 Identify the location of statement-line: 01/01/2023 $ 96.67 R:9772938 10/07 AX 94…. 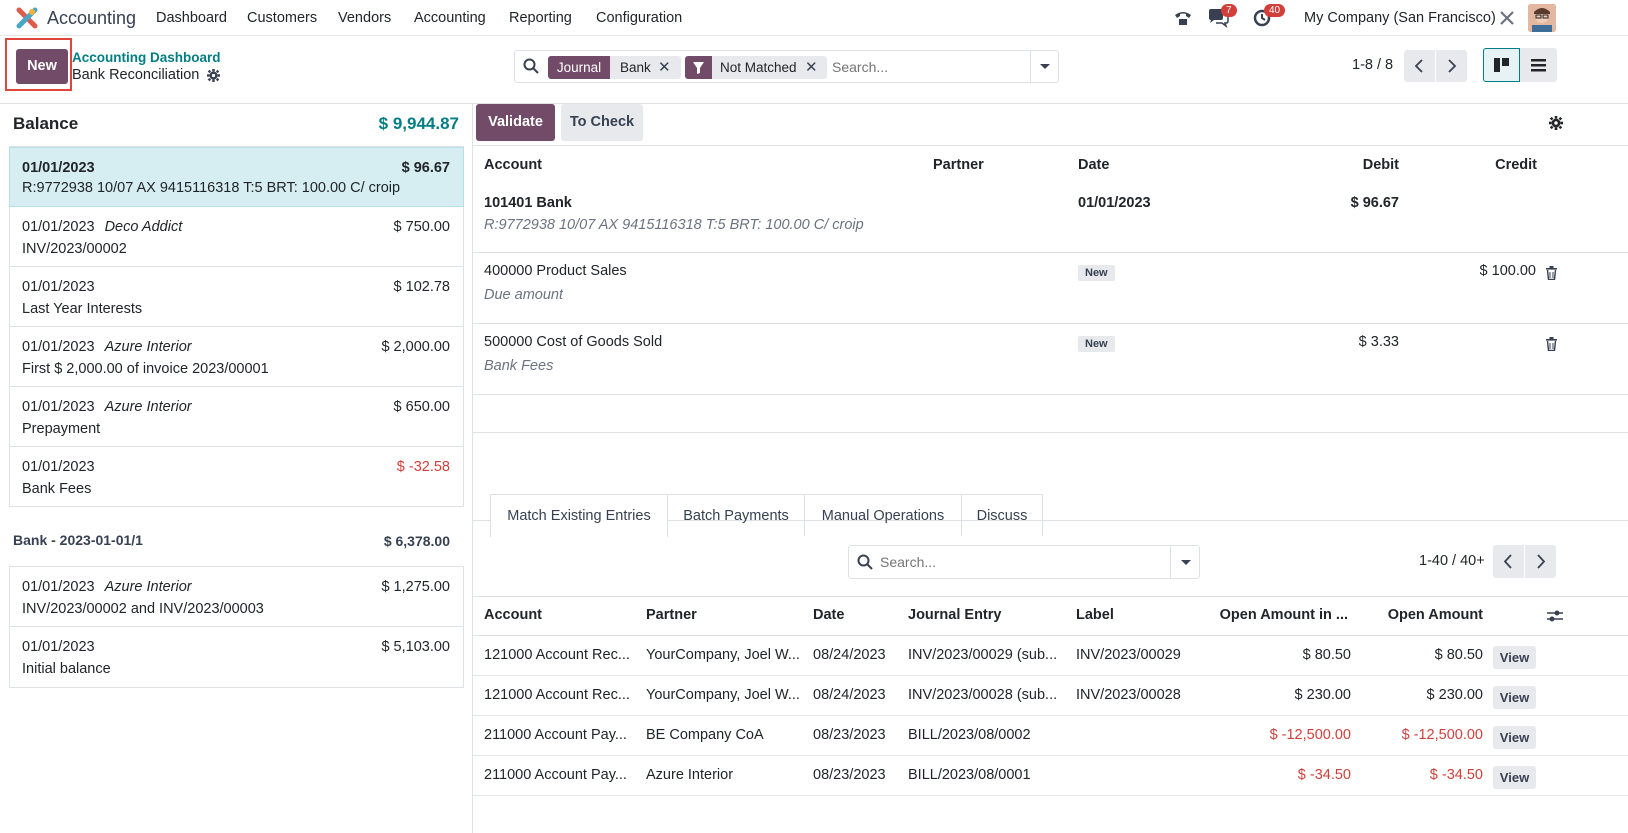
(236, 177).